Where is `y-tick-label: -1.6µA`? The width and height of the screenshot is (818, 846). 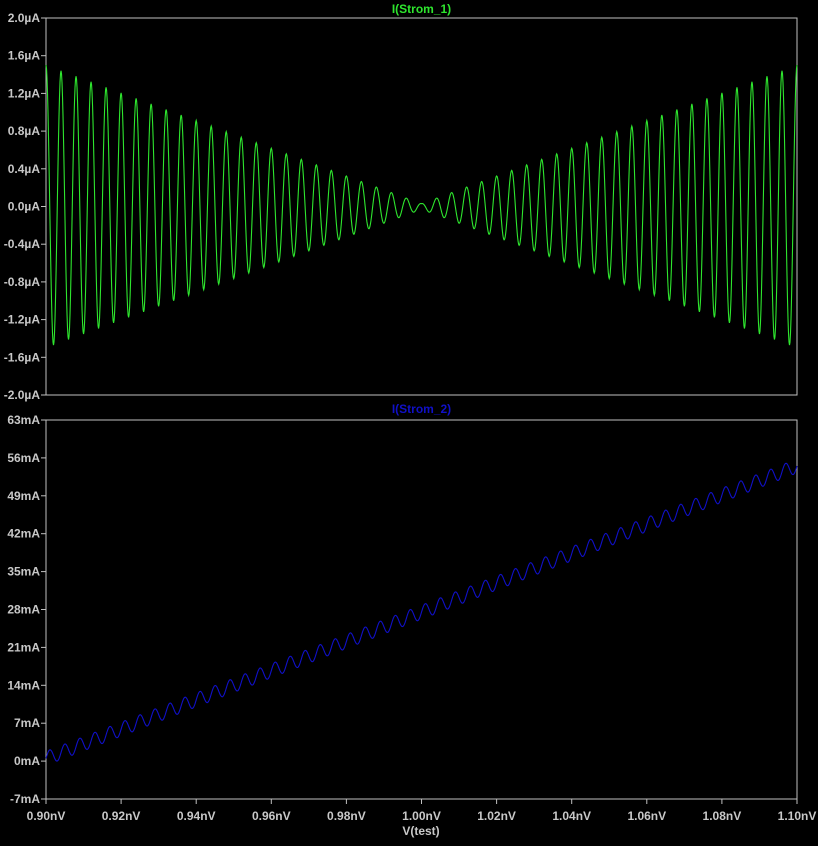 y-tick-label: -1.6µA is located at coordinates (22, 357).